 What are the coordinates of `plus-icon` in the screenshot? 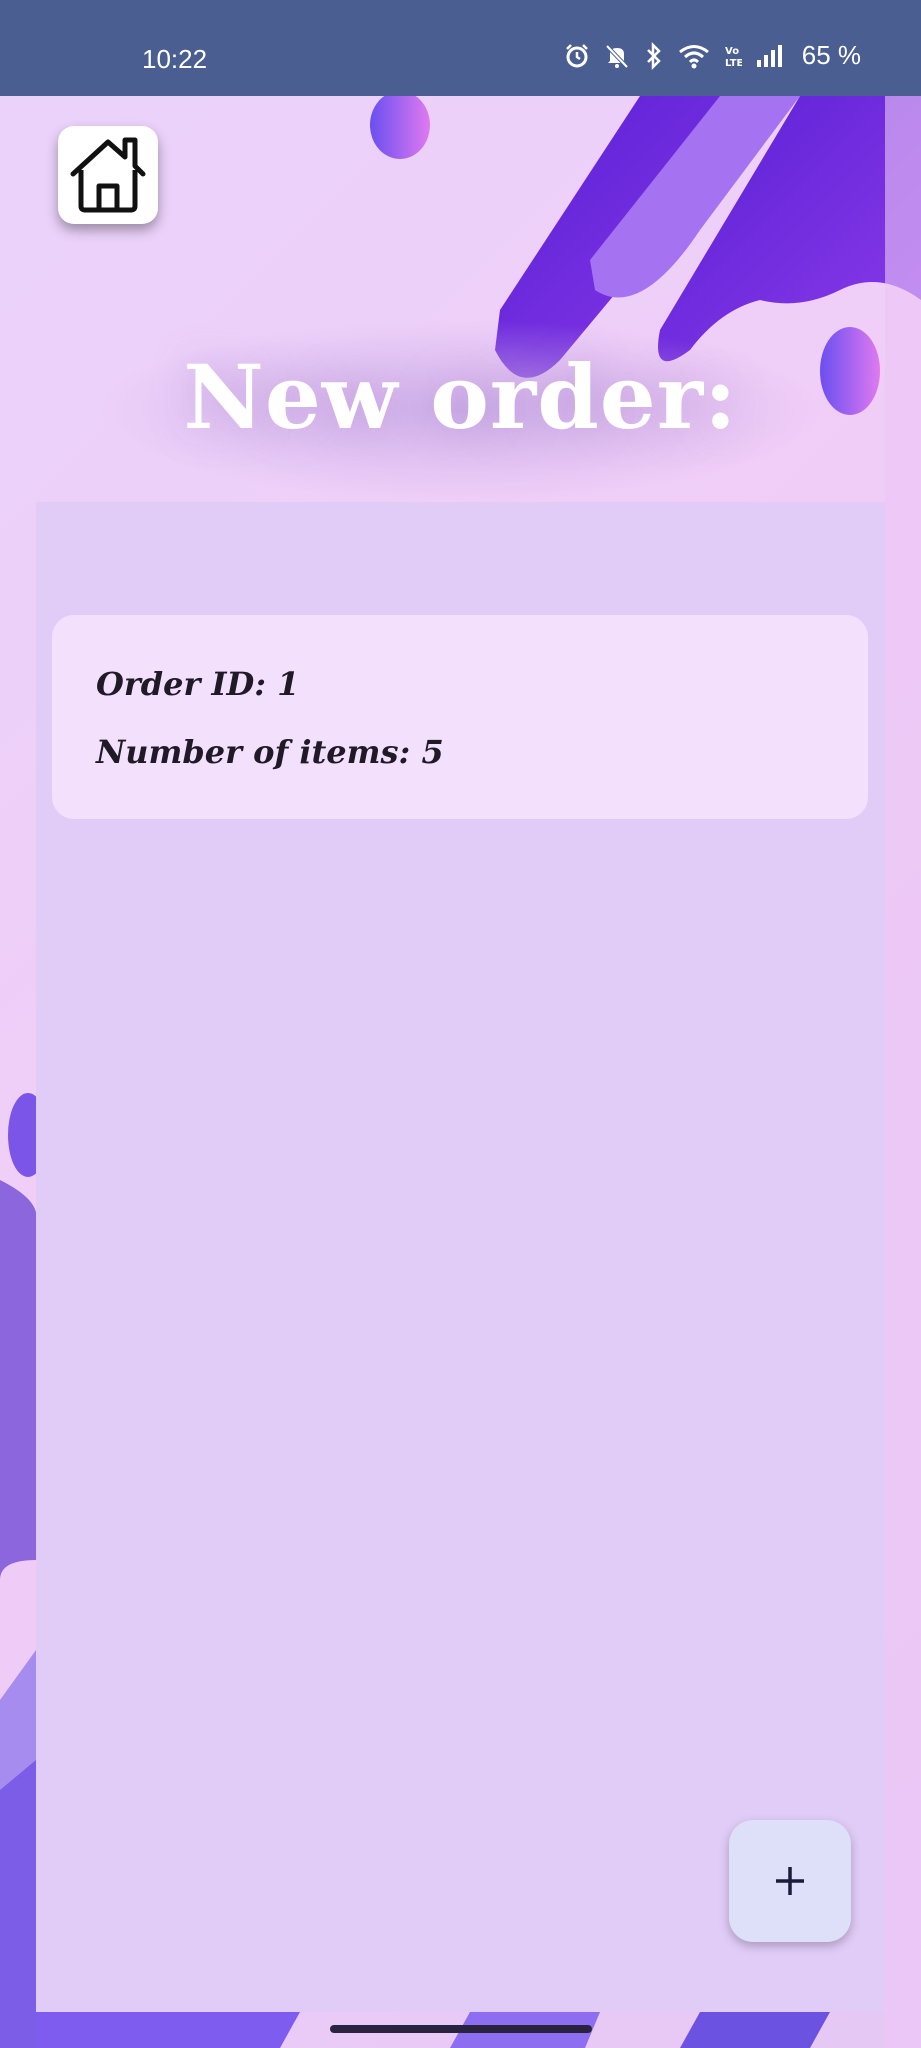 It's located at (790, 1881).